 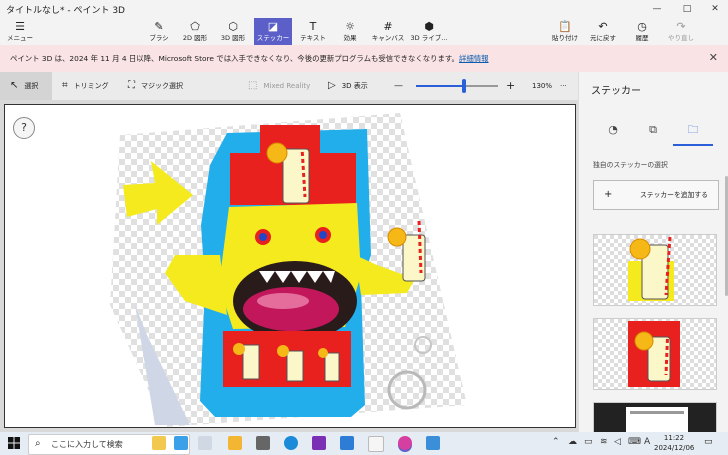 I want to click on search-icon: ⌕, so click(x=38, y=443).